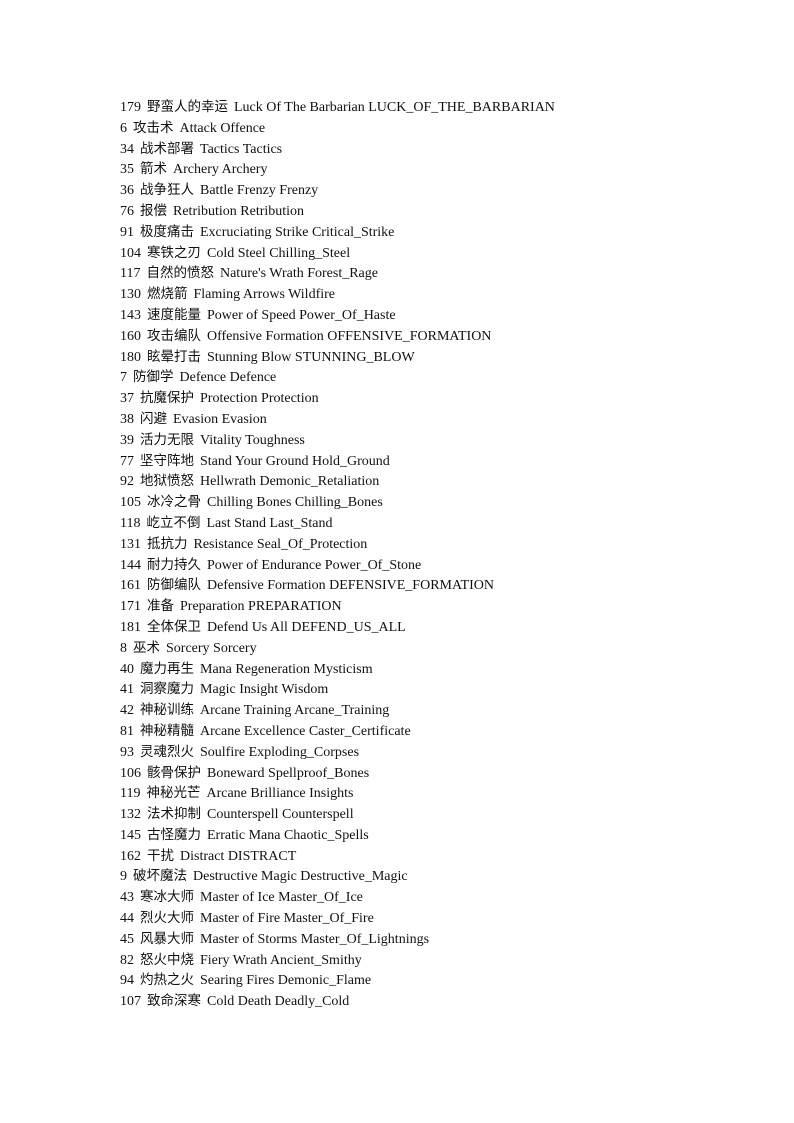 The image size is (794, 1123). I want to click on skill-english-name: Power of Endurance Power_Of_Stone, so click(314, 565).